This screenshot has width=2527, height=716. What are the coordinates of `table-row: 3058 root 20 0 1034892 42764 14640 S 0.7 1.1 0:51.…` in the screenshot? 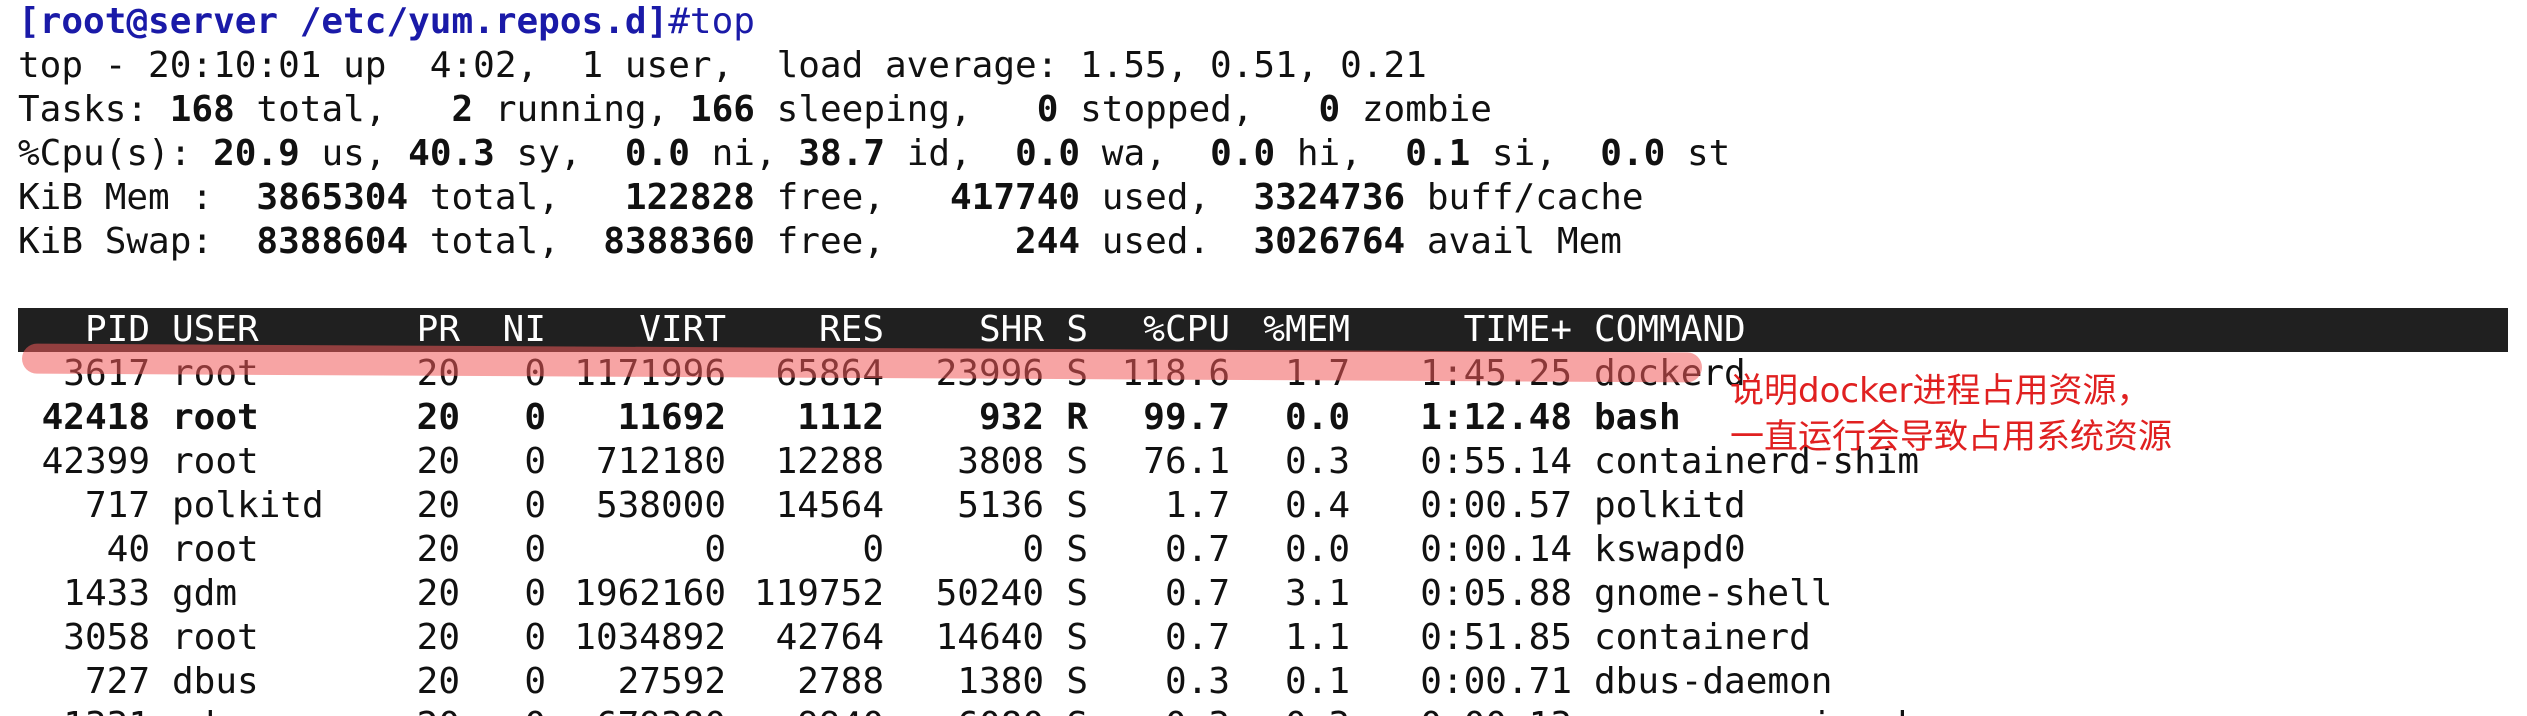 It's located at (1263, 638).